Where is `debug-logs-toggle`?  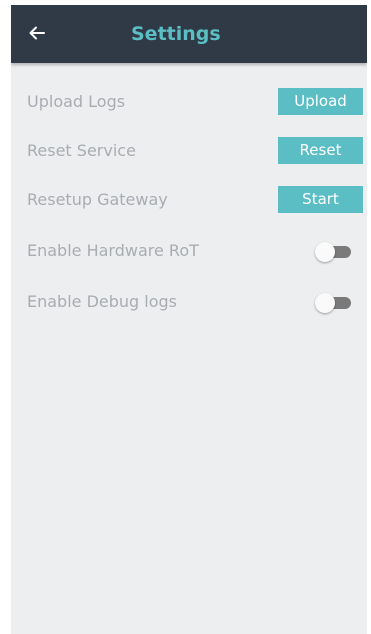 debug-logs-toggle is located at coordinates (334, 303).